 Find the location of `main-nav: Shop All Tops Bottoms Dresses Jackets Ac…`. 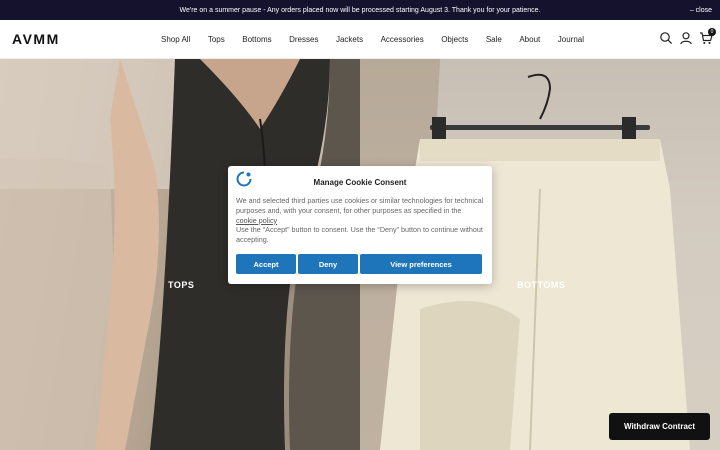

main-nav: Shop All Tops Bottoms Dresses Jackets Ac… is located at coordinates (381, 39).